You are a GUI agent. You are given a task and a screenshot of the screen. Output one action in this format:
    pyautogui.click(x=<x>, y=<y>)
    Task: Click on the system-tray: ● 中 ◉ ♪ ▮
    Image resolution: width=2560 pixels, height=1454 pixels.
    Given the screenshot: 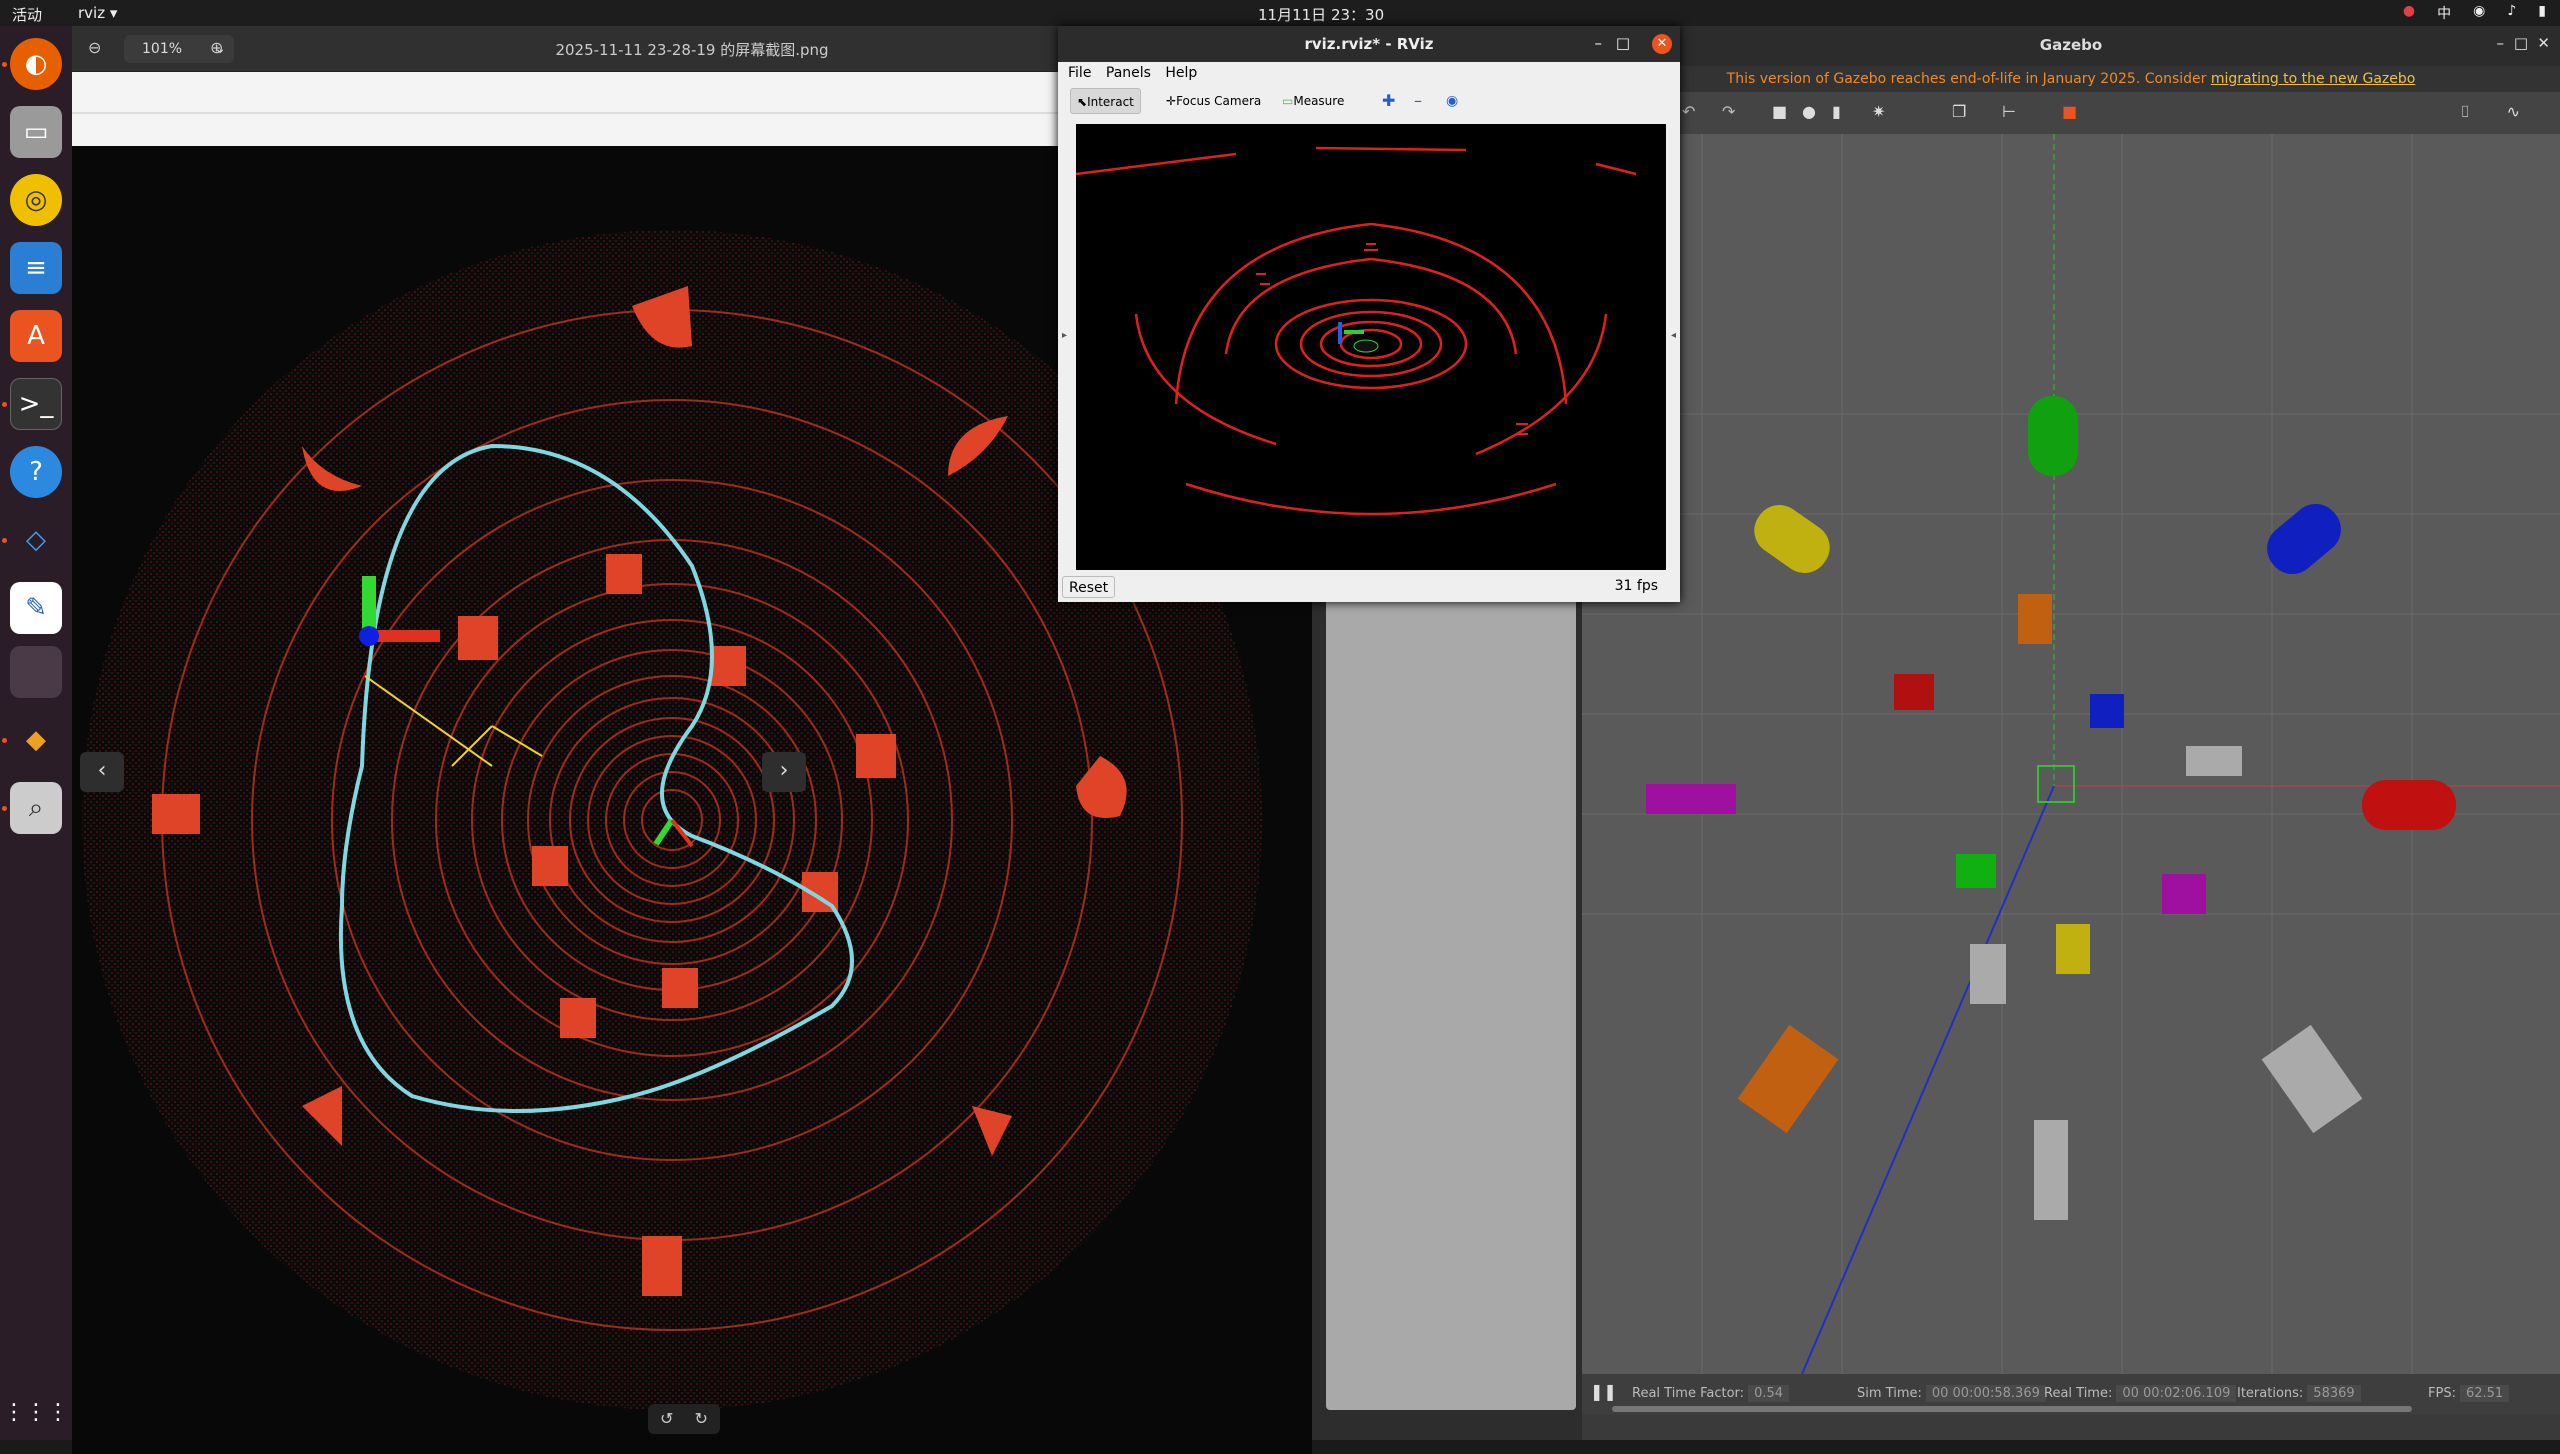 What is the action you would take?
    pyautogui.click(x=2474, y=13)
    